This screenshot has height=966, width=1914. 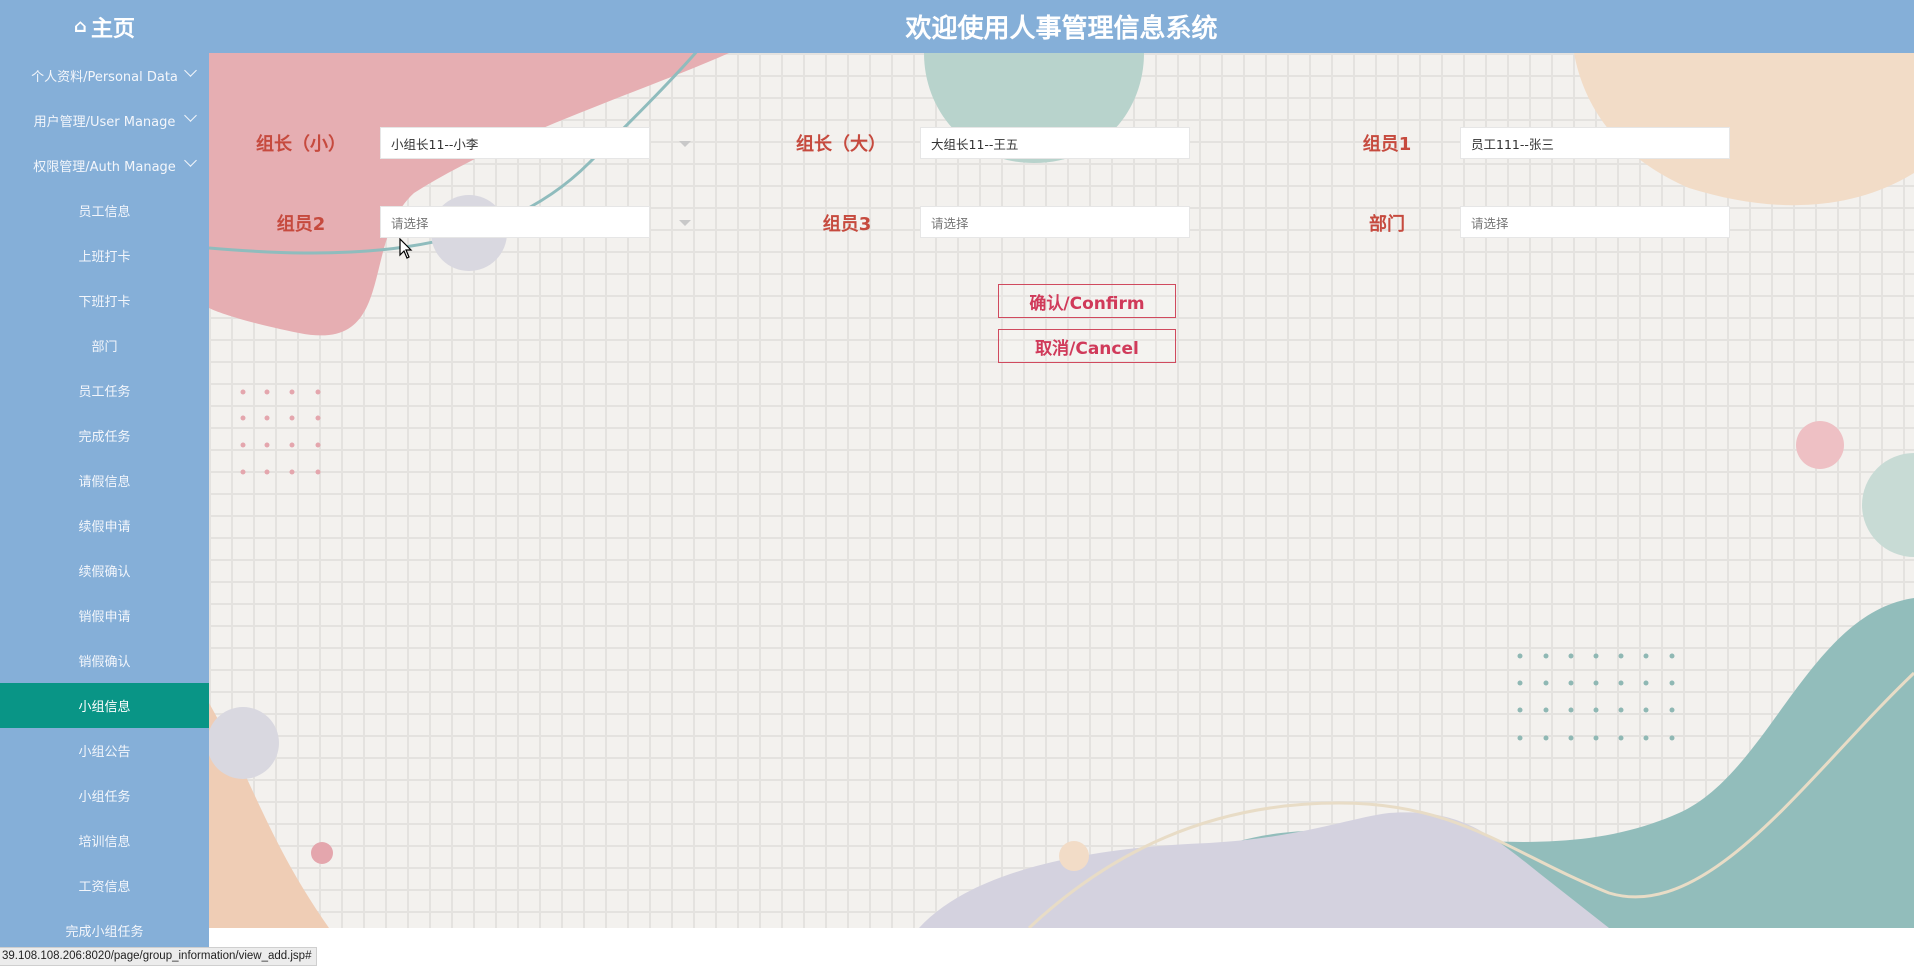 I want to click on sidebar-item-employee-info: 员工信息, so click(x=104, y=210).